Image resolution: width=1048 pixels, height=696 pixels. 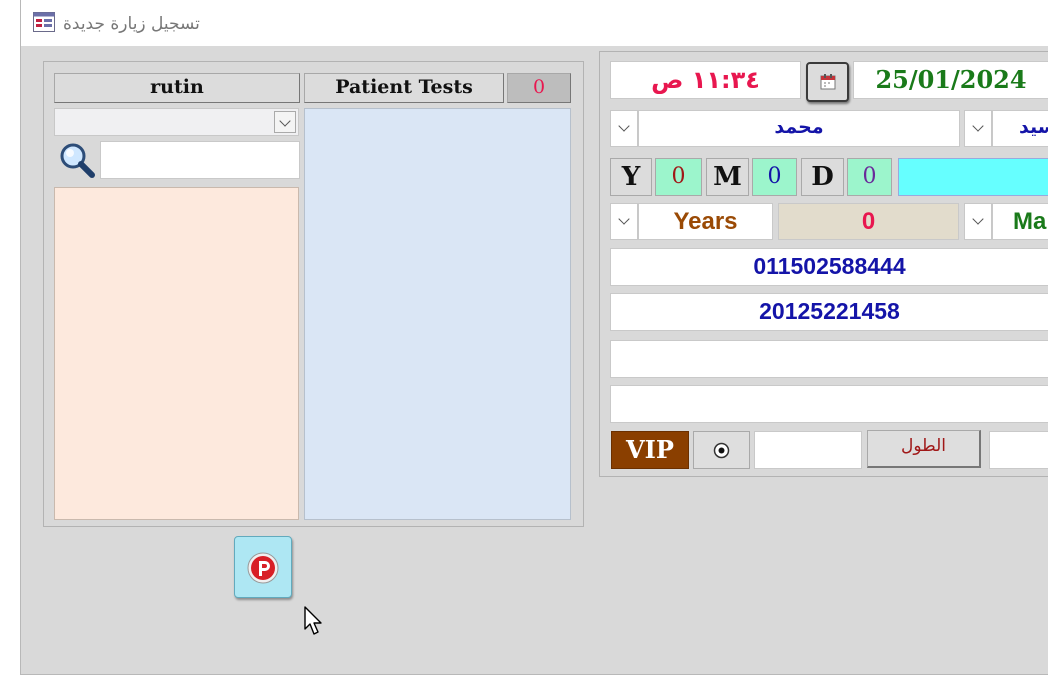 I want to click on rutin-combo-dropdown, so click(x=285, y=122).